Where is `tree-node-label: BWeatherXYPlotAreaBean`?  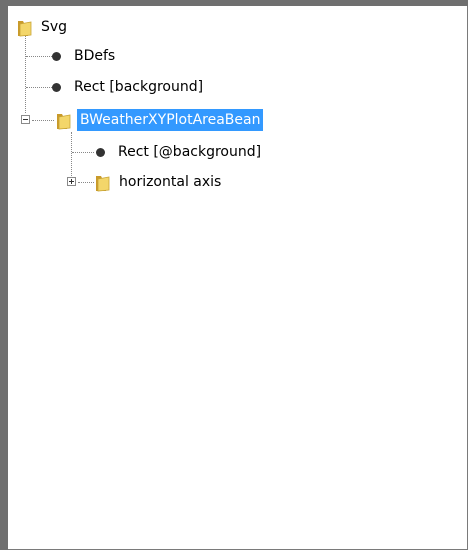
tree-node-label: BWeatherXYPlotAreaBean is located at coordinates (170, 120).